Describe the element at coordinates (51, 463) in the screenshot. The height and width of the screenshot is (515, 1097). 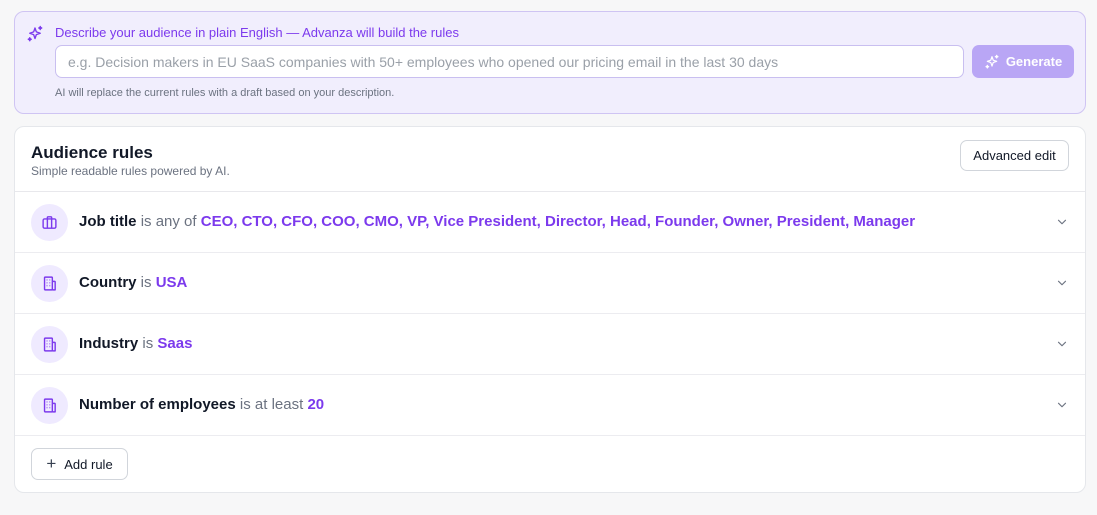
I see `plus-icon: +` at that location.